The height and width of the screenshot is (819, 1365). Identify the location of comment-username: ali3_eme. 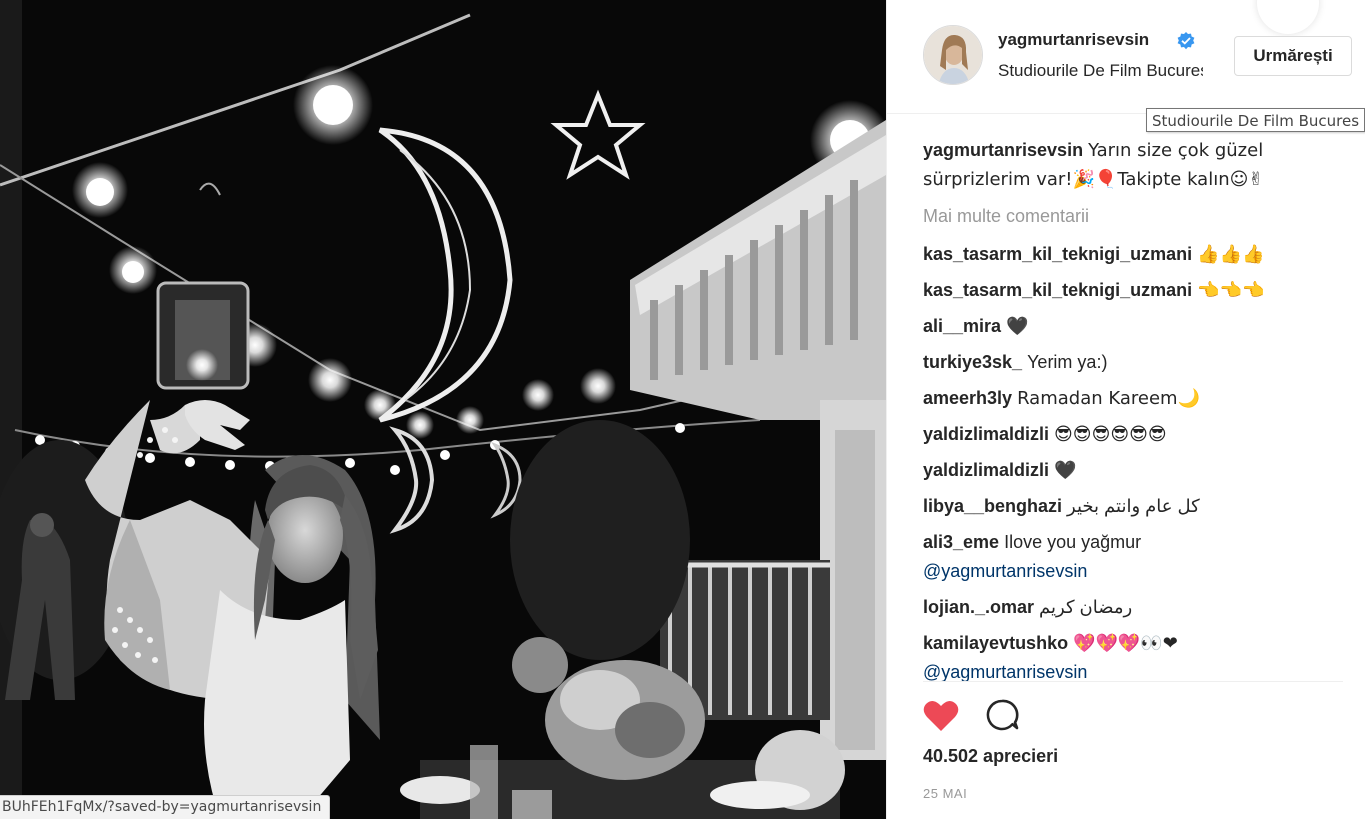
(961, 542).